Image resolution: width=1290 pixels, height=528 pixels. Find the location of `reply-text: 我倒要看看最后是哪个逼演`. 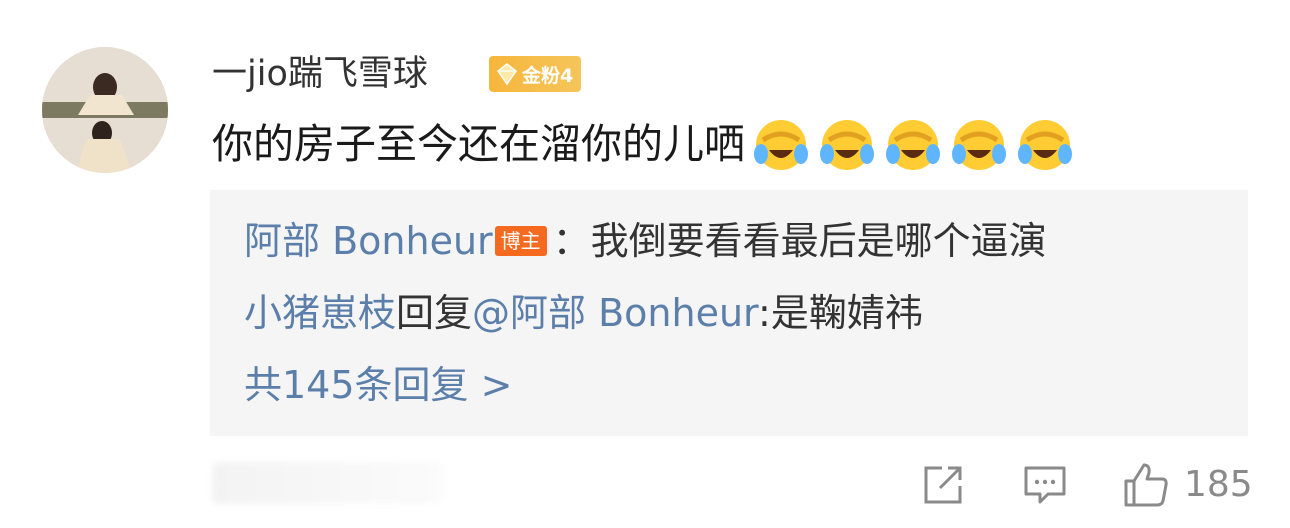

reply-text: 我倒要看看最后是哪个逼演 is located at coordinates (818, 241).